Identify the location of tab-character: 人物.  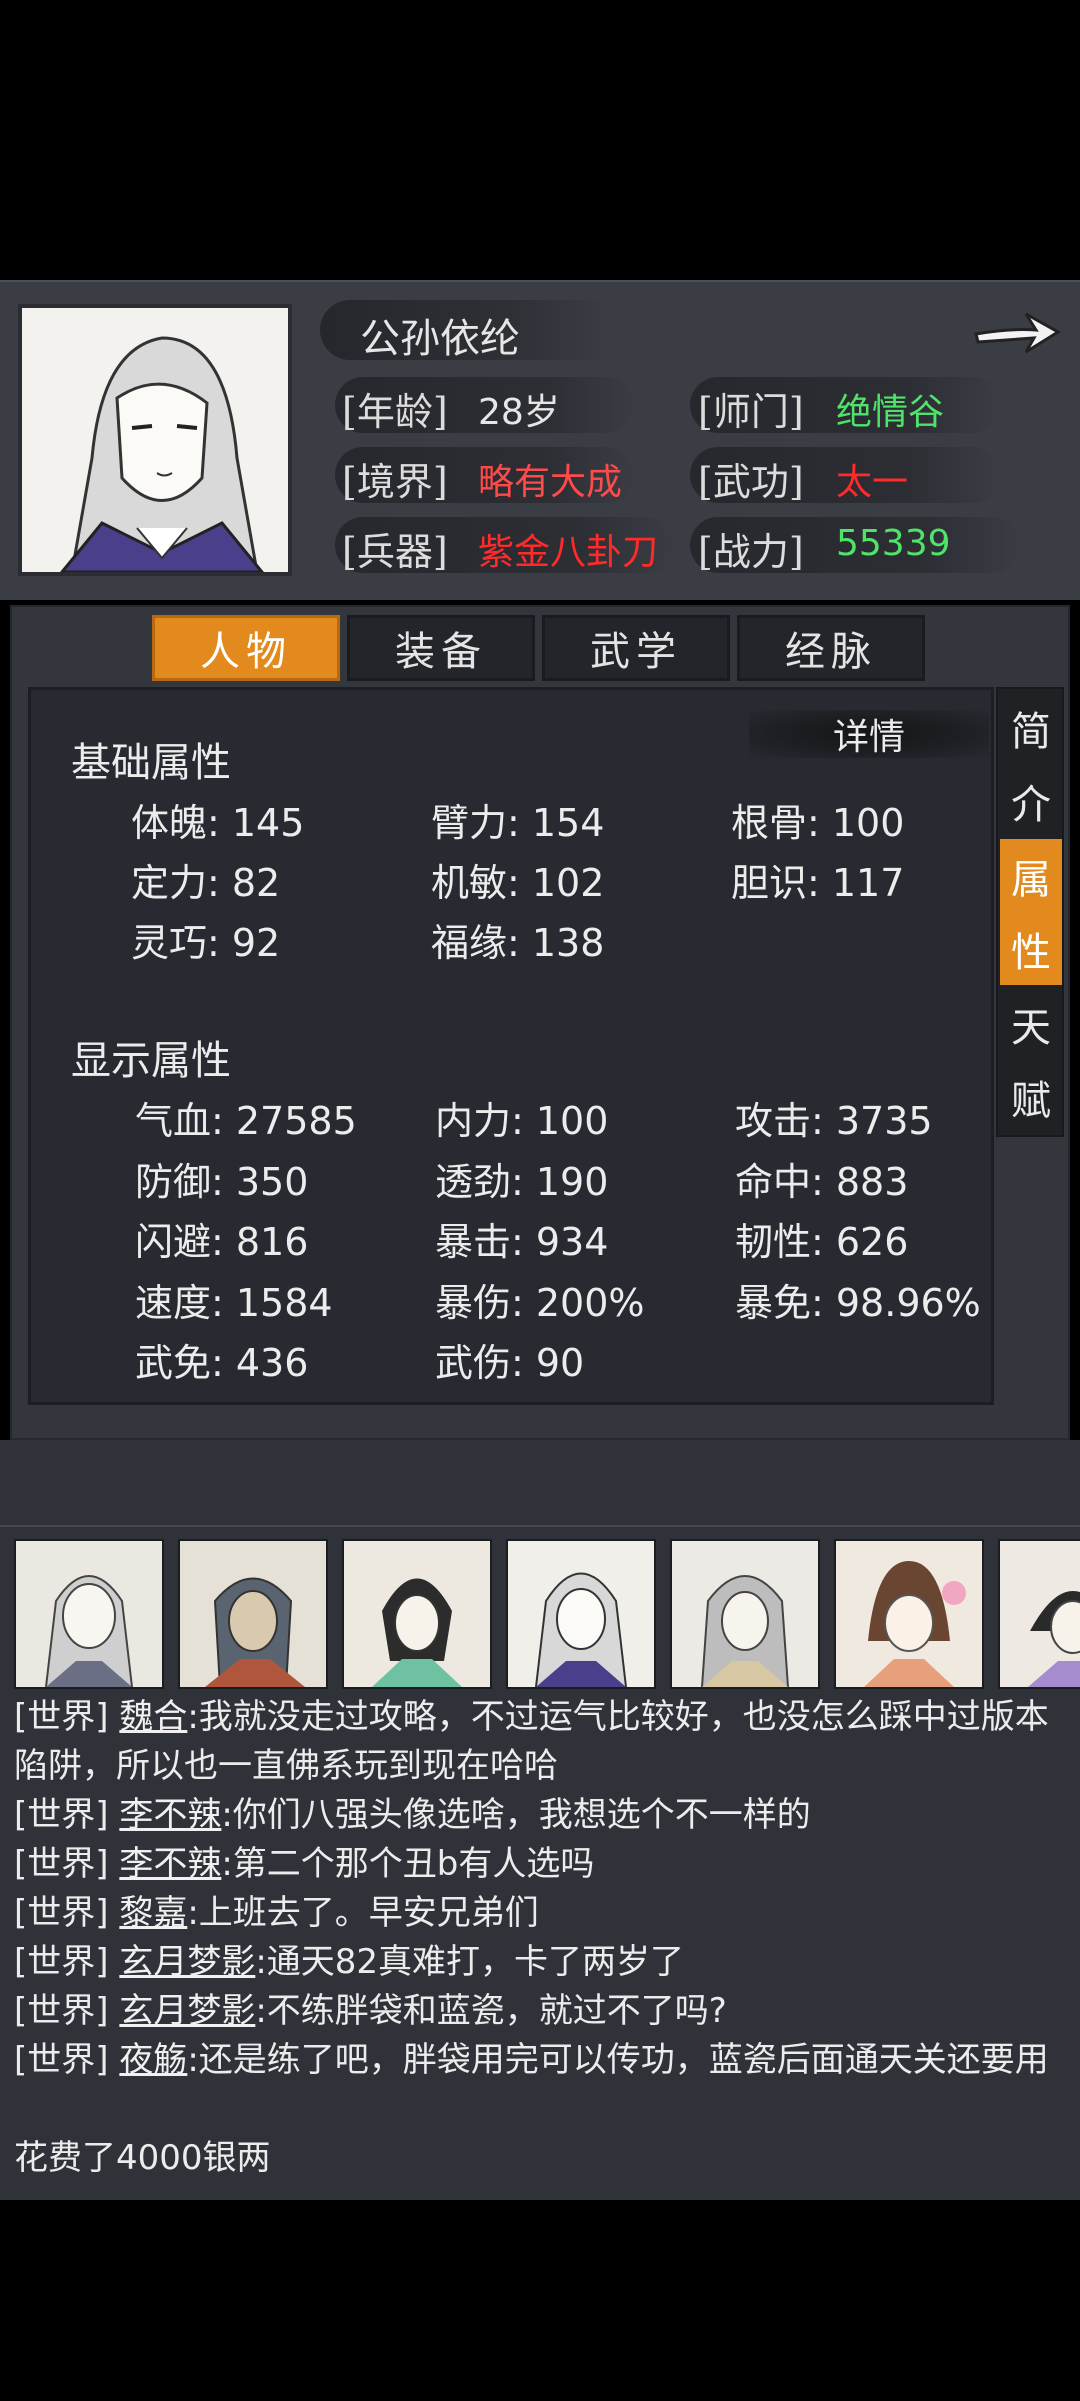
(246, 648).